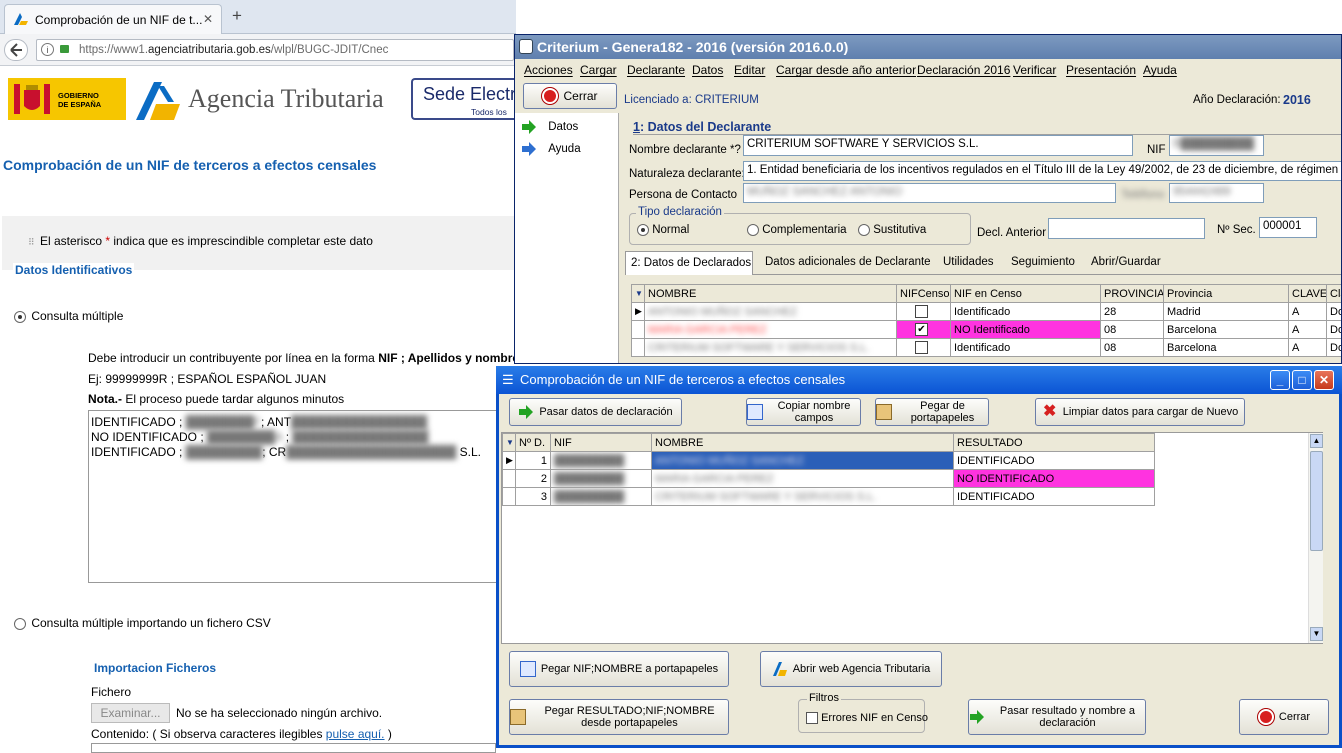  Describe the element at coordinates (1280, 380) in the screenshot. I see `minimize-icon: _` at that location.